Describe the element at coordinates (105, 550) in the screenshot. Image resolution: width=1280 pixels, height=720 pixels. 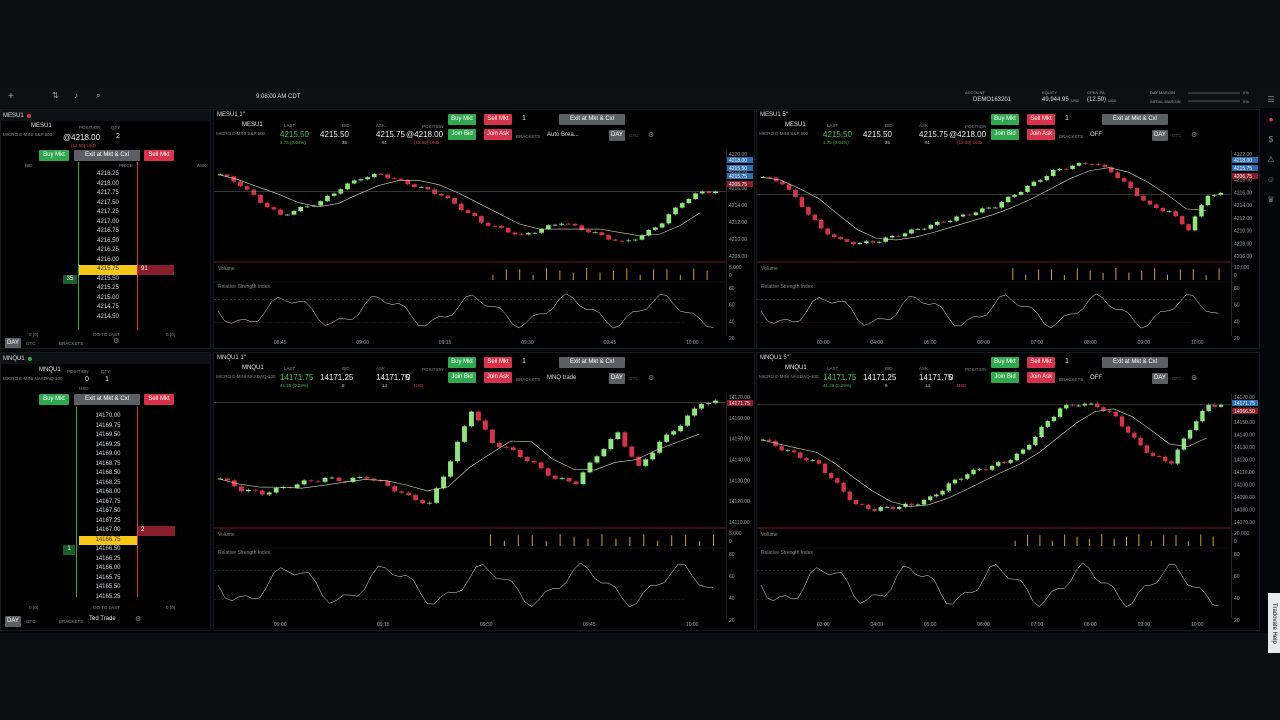
I see `ladder-row: 14166.50 1` at that location.